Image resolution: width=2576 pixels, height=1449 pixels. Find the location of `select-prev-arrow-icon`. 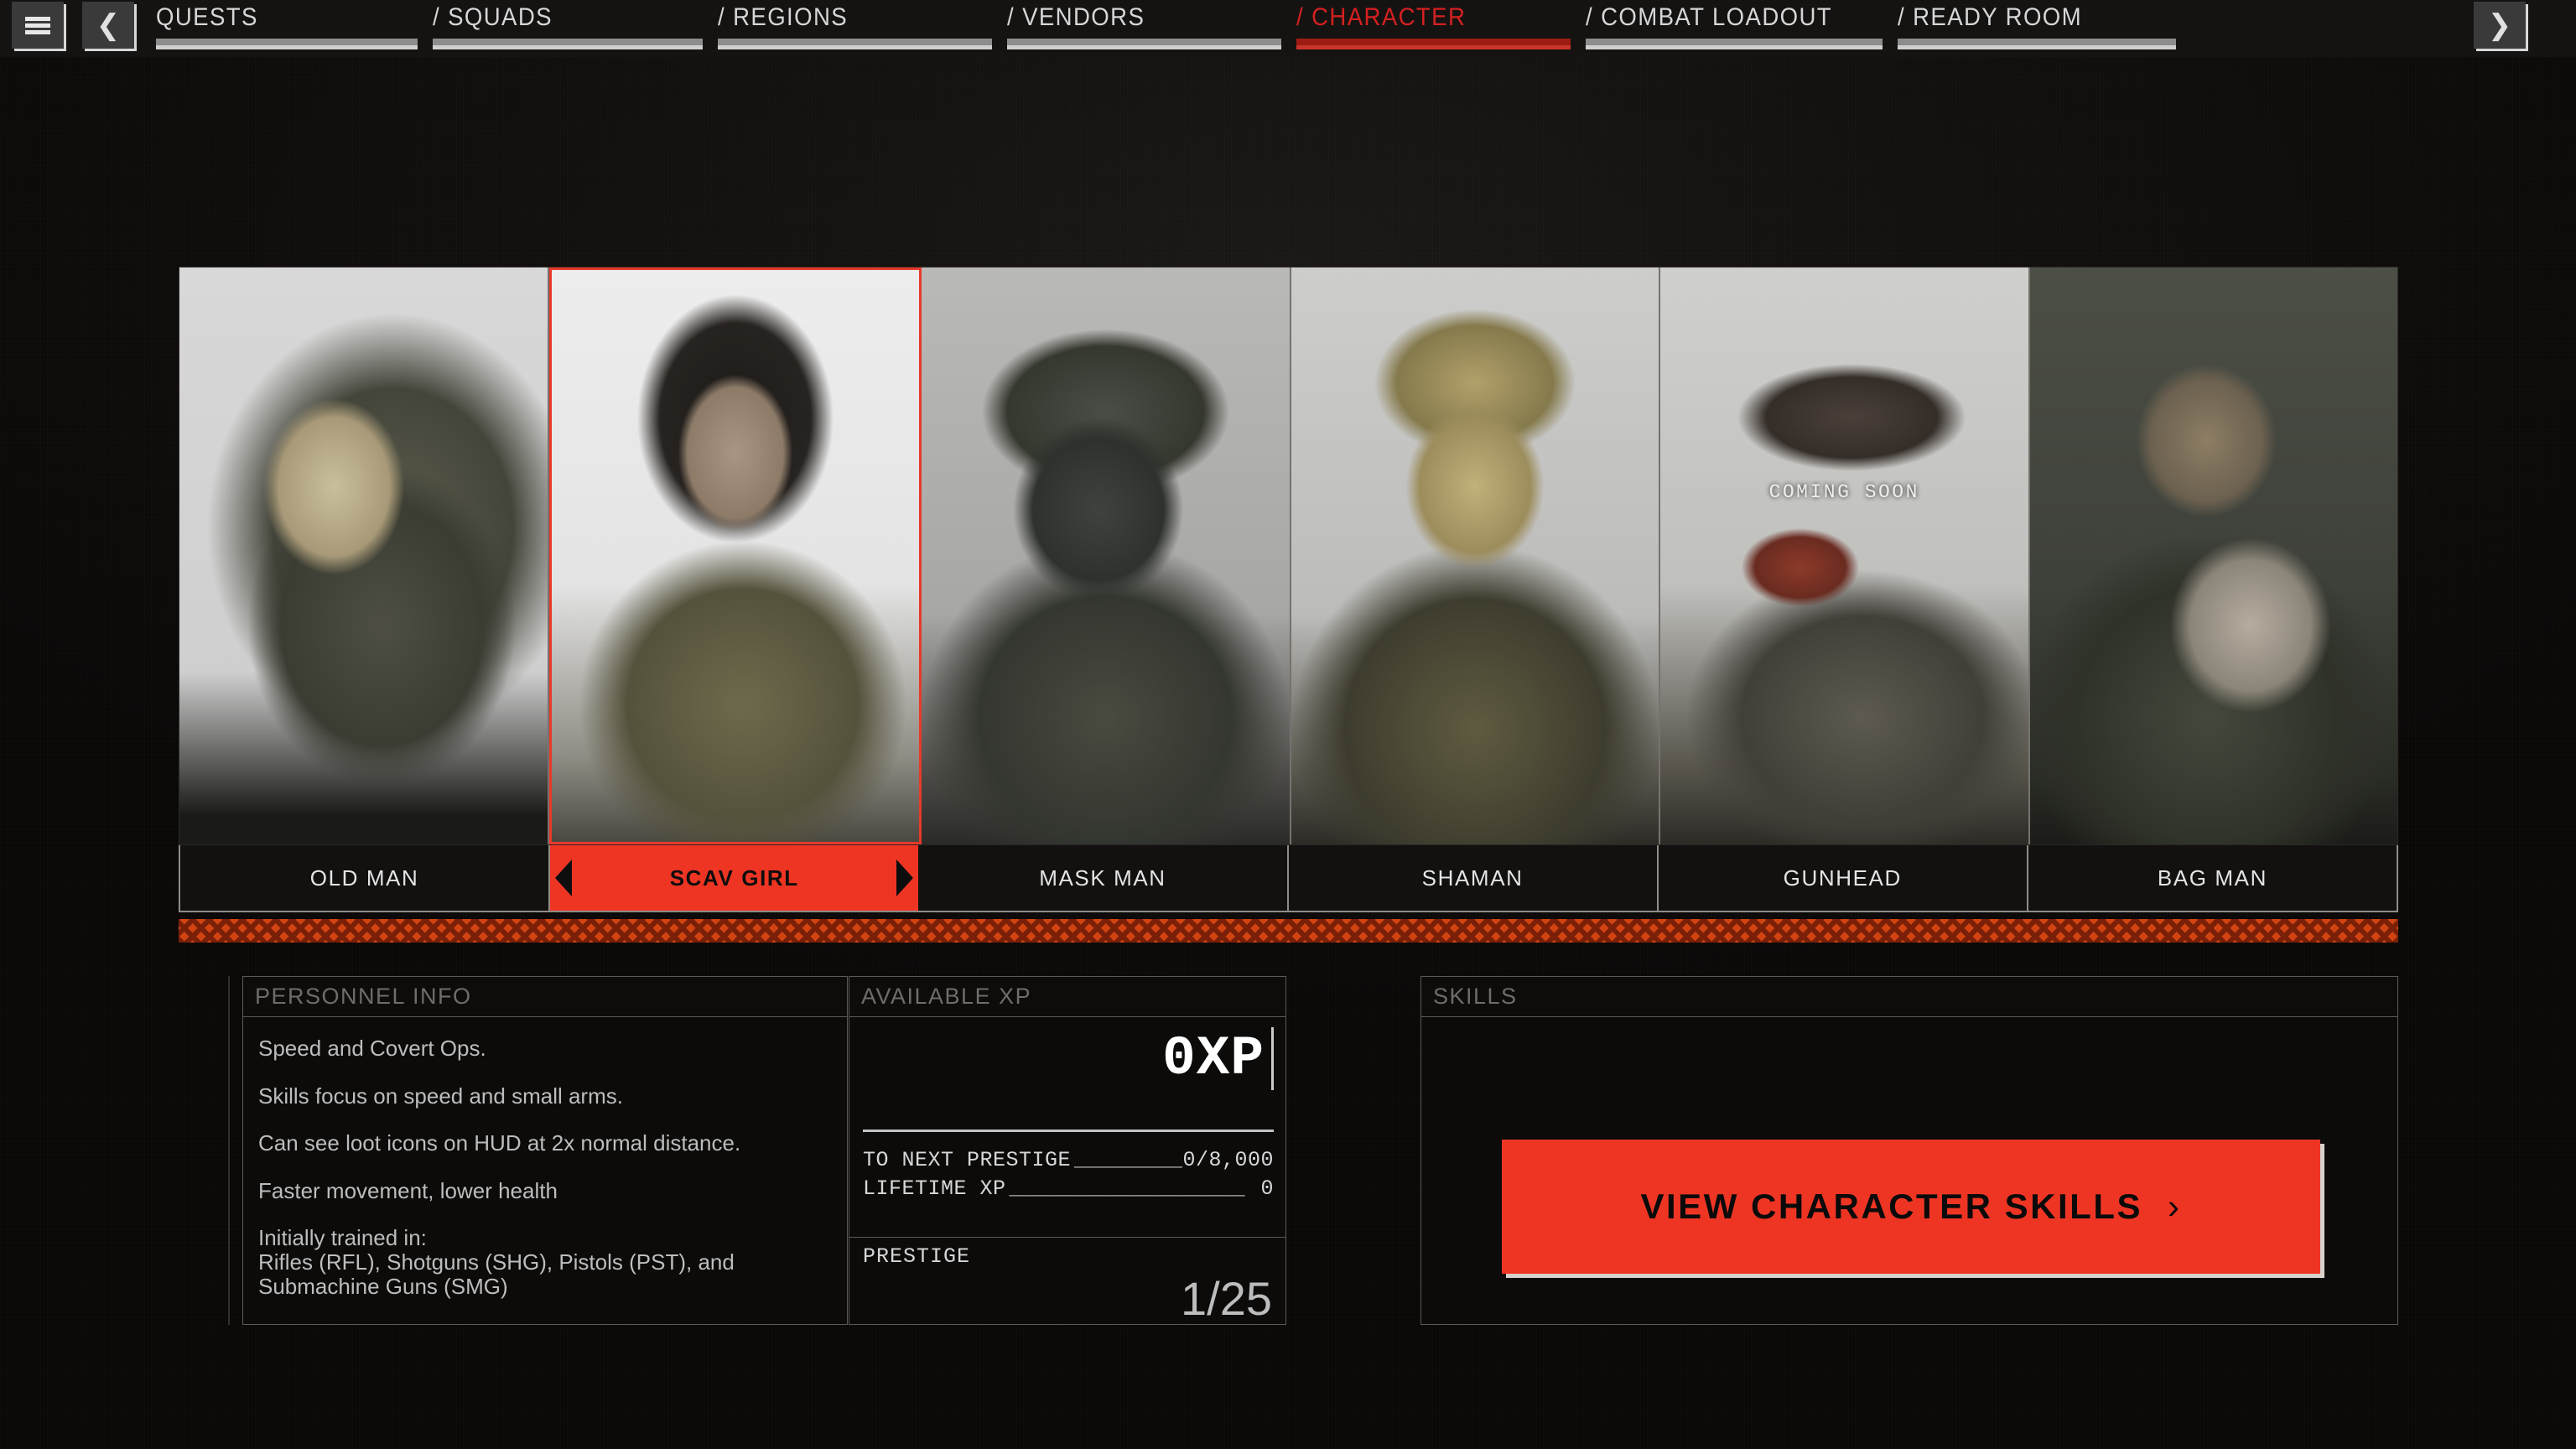

select-prev-arrow-icon is located at coordinates (564, 878).